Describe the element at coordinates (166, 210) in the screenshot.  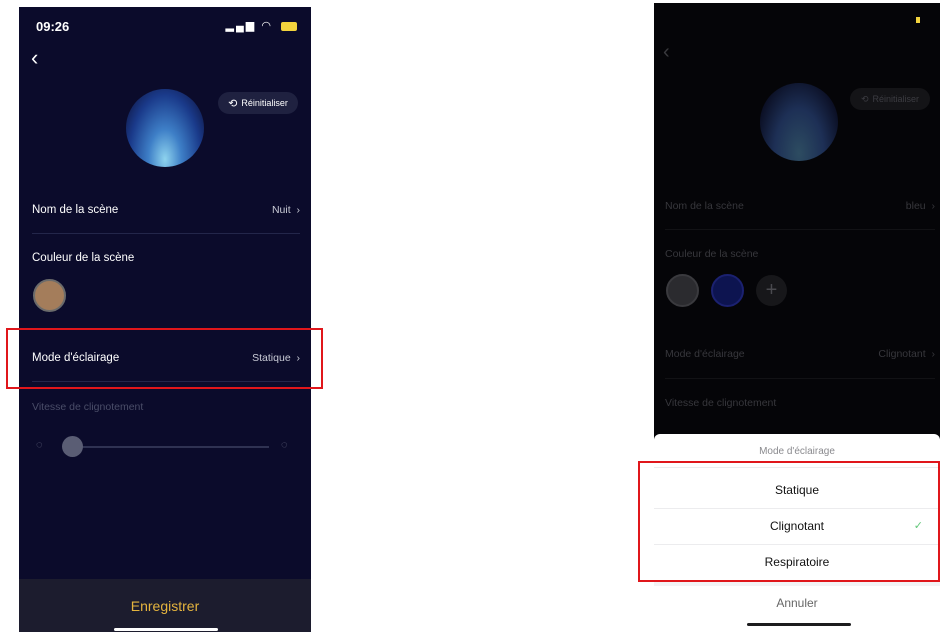
I see `scene-name-row: Nom de la scène Nuit ›` at that location.